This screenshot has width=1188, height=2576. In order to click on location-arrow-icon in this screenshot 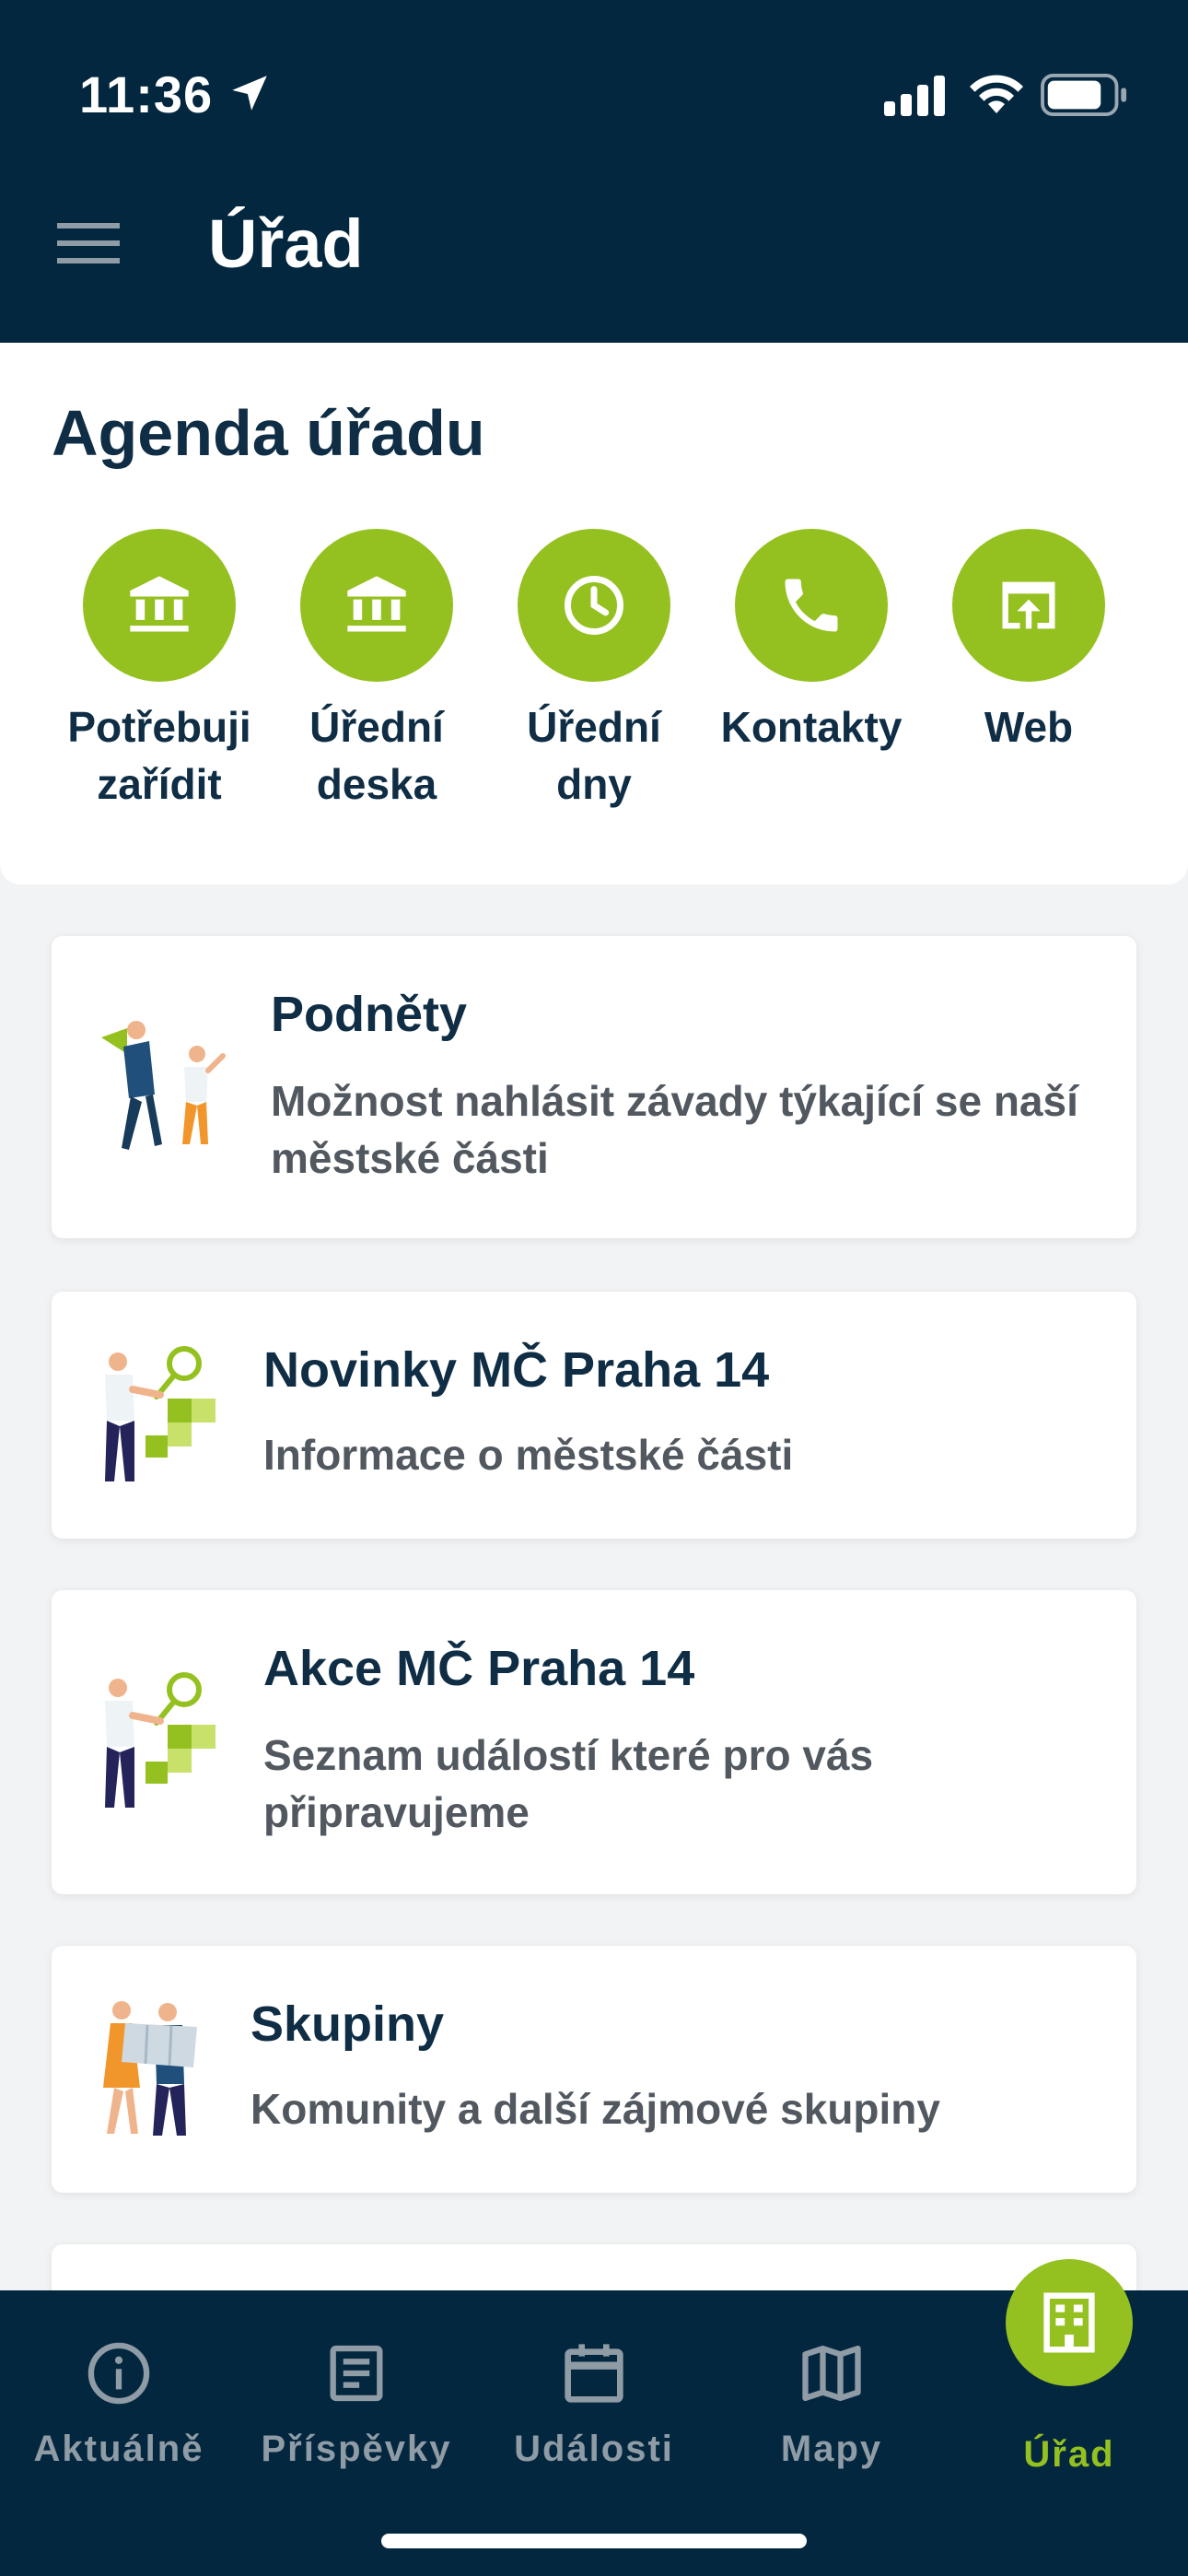, I will do `click(249, 93)`.